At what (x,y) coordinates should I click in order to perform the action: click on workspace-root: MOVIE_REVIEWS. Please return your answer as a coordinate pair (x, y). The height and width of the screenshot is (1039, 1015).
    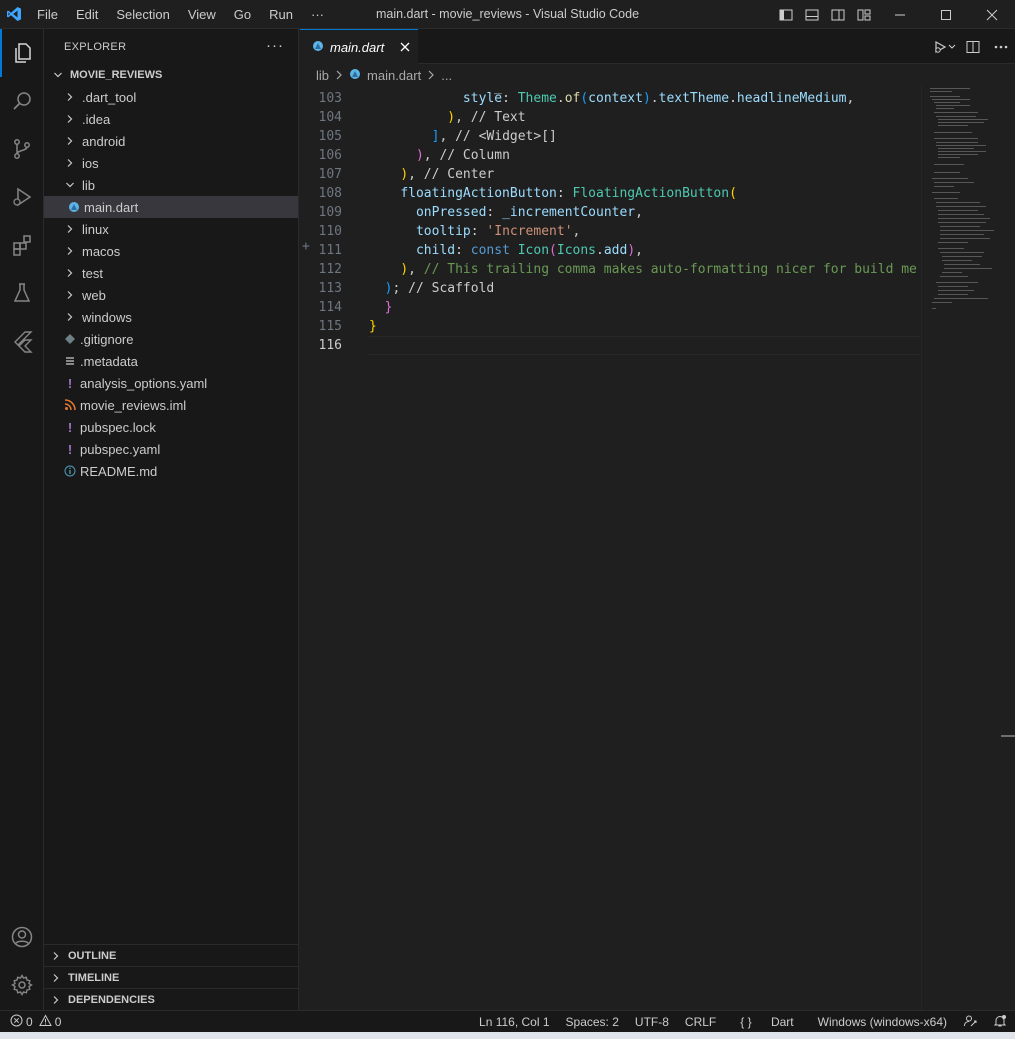
    Looking at the image, I should click on (171, 75).